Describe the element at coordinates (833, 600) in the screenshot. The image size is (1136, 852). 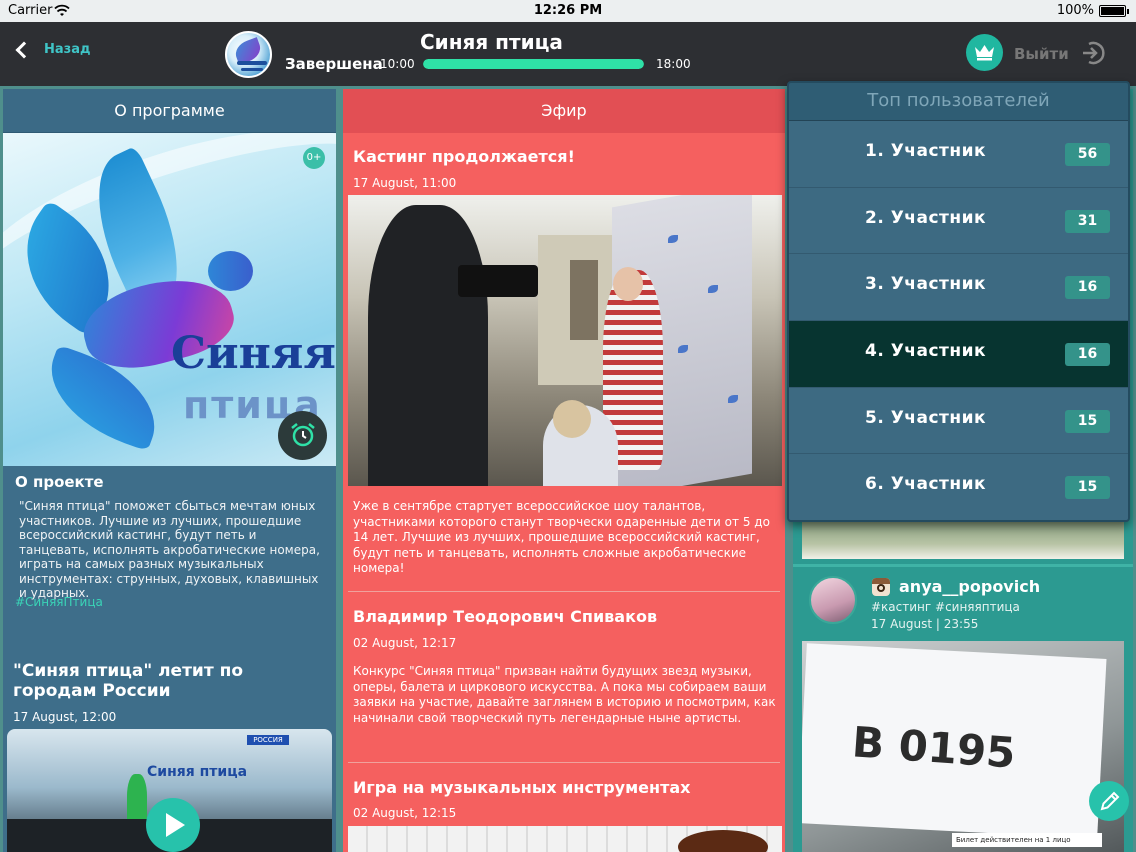
I see `avatar` at that location.